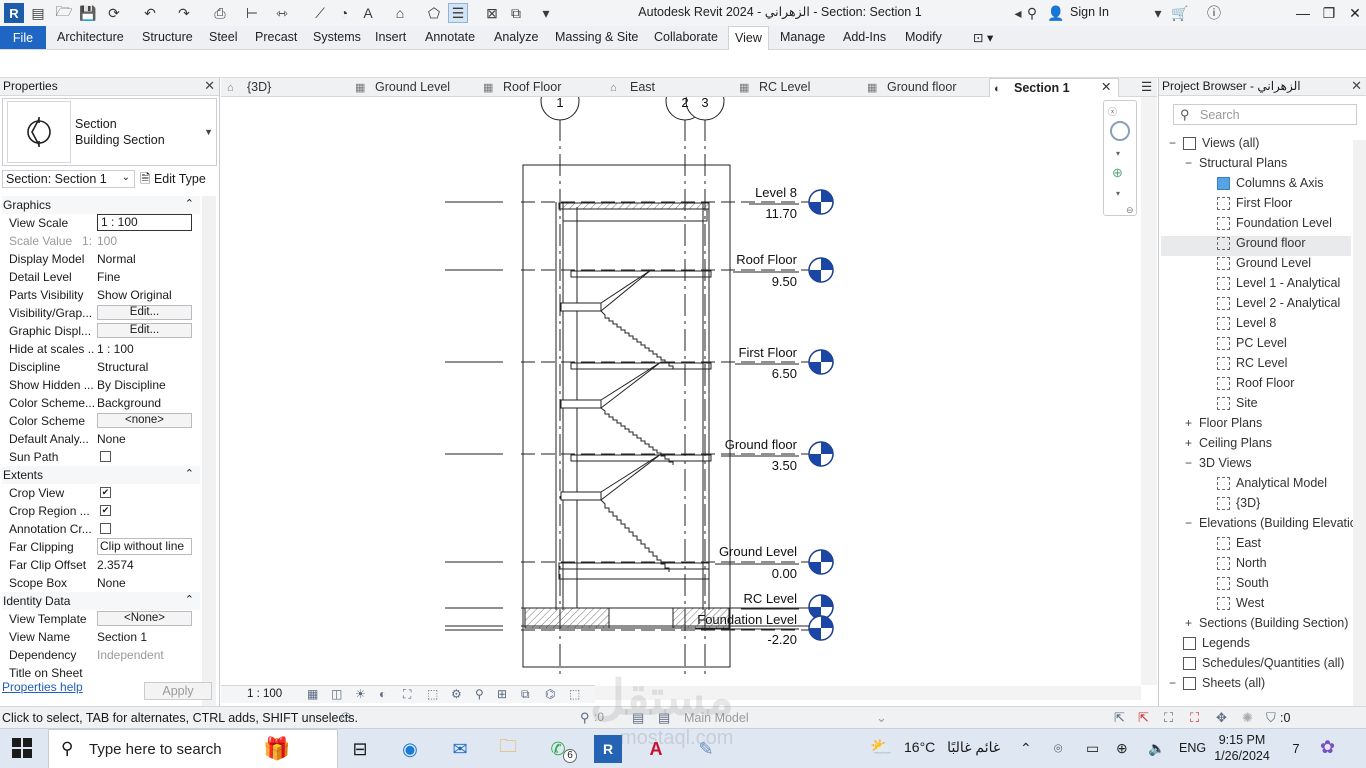 The width and height of the screenshot is (1366, 768). I want to click on property-value: Fine, so click(144, 277).